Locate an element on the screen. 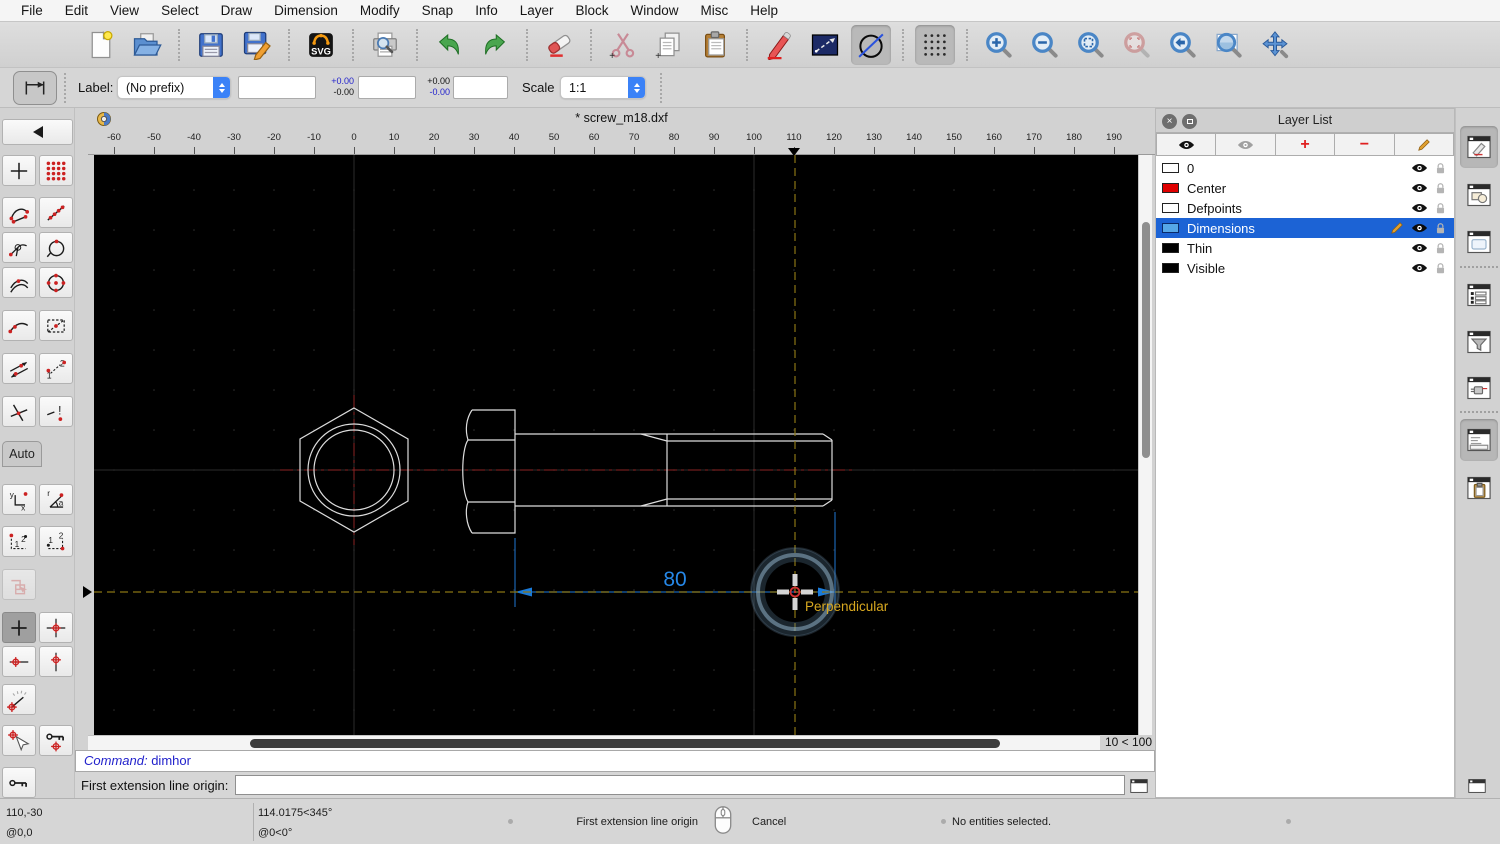 The height and width of the screenshot is (844, 1500). dock-library-browser-button is located at coordinates (1479, 242).